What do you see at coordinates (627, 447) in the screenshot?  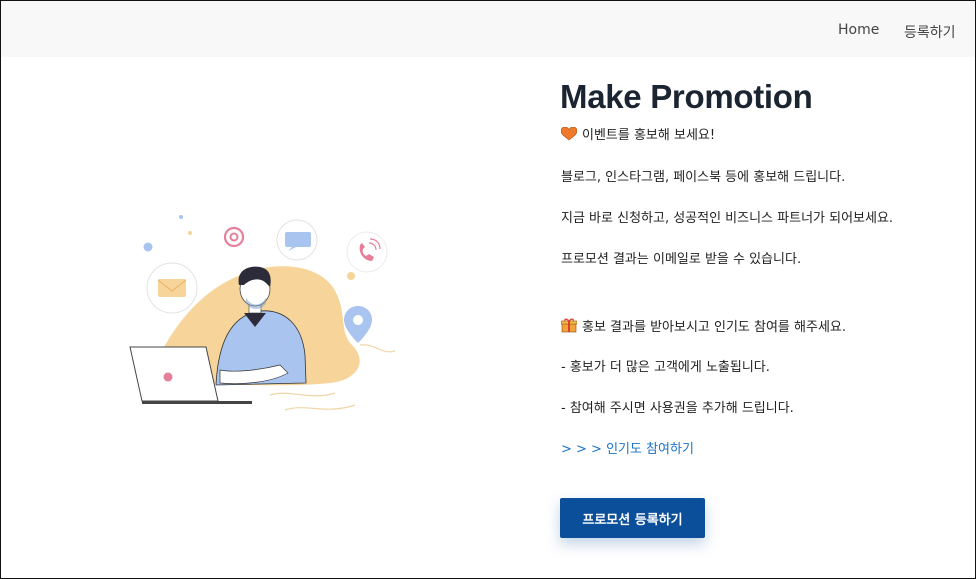 I see `popularity-participate-link: > > > 인기도 참여하기` at bounding box center [627, 447].